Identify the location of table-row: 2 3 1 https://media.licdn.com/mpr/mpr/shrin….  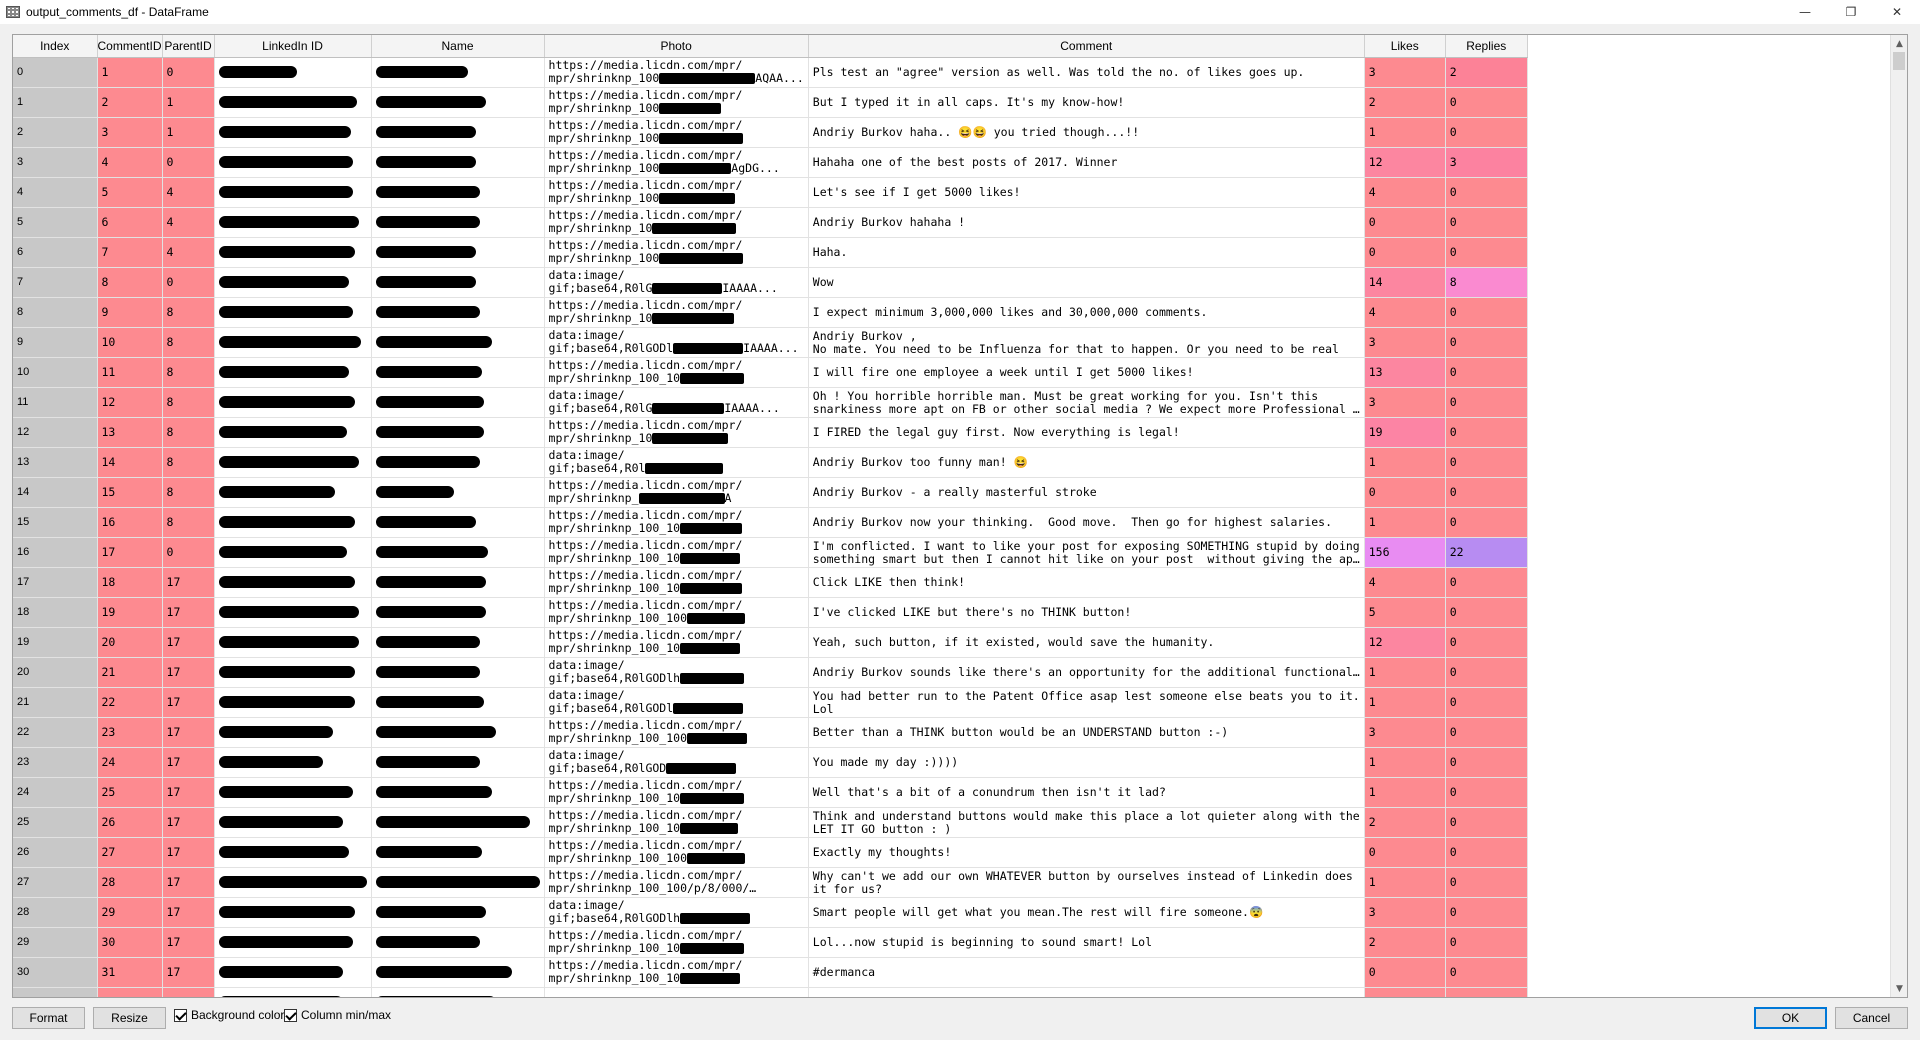
(770, 132).